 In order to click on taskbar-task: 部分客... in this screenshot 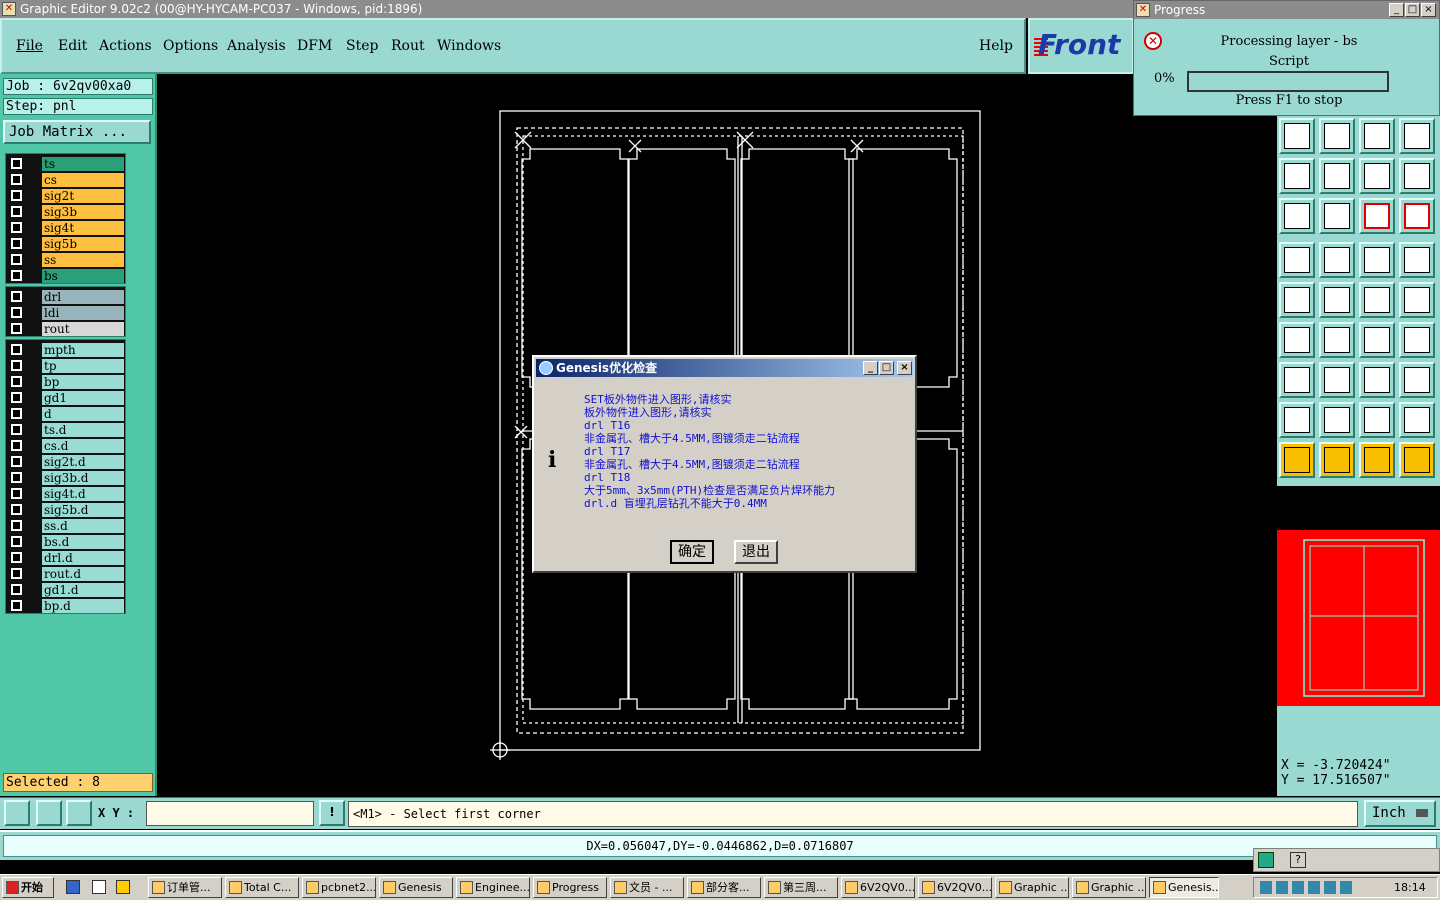, I will do `click(724, 887)`.